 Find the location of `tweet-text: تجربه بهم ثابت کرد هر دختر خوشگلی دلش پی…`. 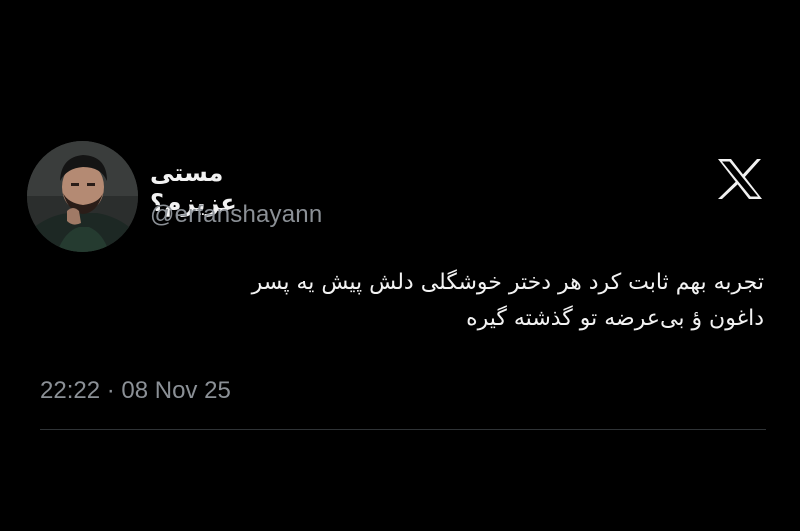

tweet-text: تجربه بهم ثابت کرد هر دختر خوشگلی دلش پی… is located at coordinates (402, 301).